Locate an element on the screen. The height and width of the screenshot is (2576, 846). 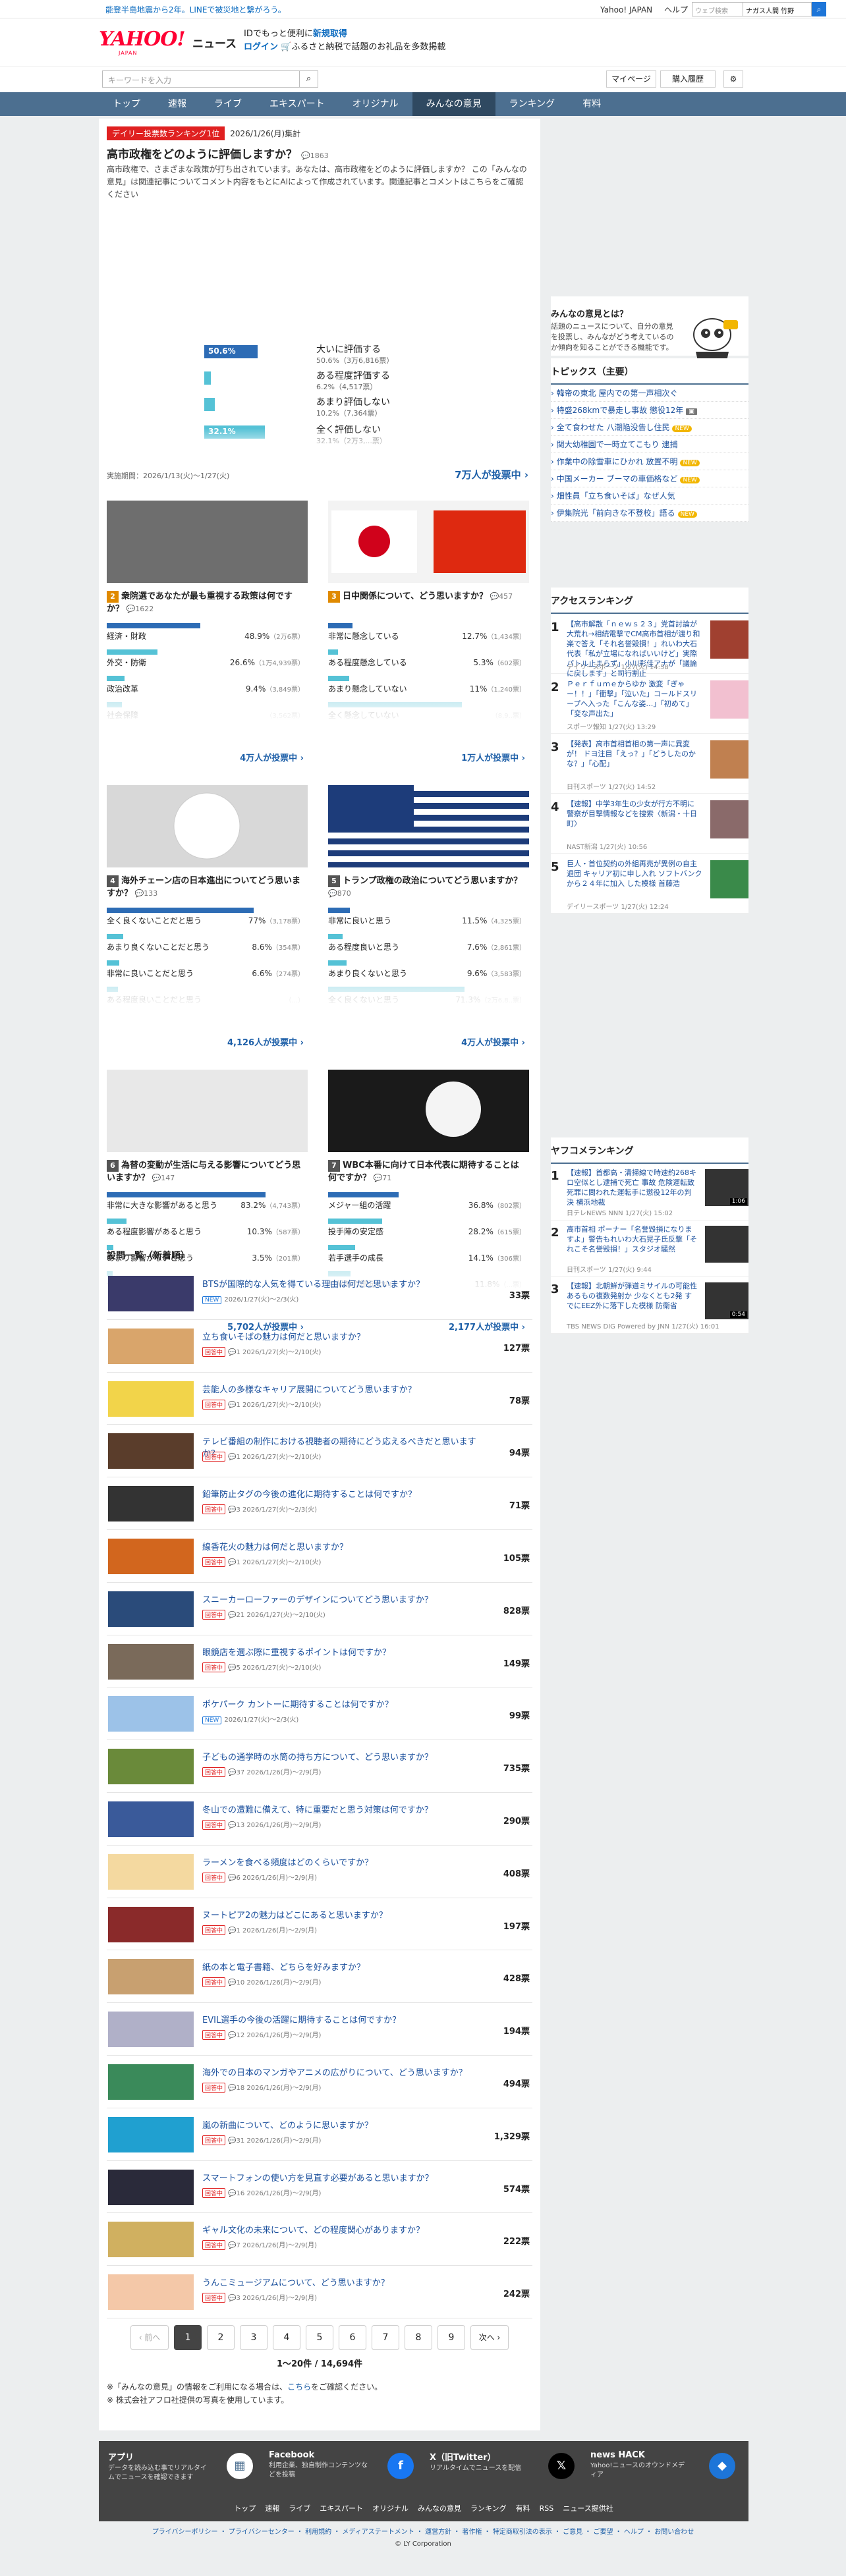
poll-card-question: 2 衆院選であなたが最も重視する政策は何ですか？ 💬1622 is located at coordinates (206, 602).